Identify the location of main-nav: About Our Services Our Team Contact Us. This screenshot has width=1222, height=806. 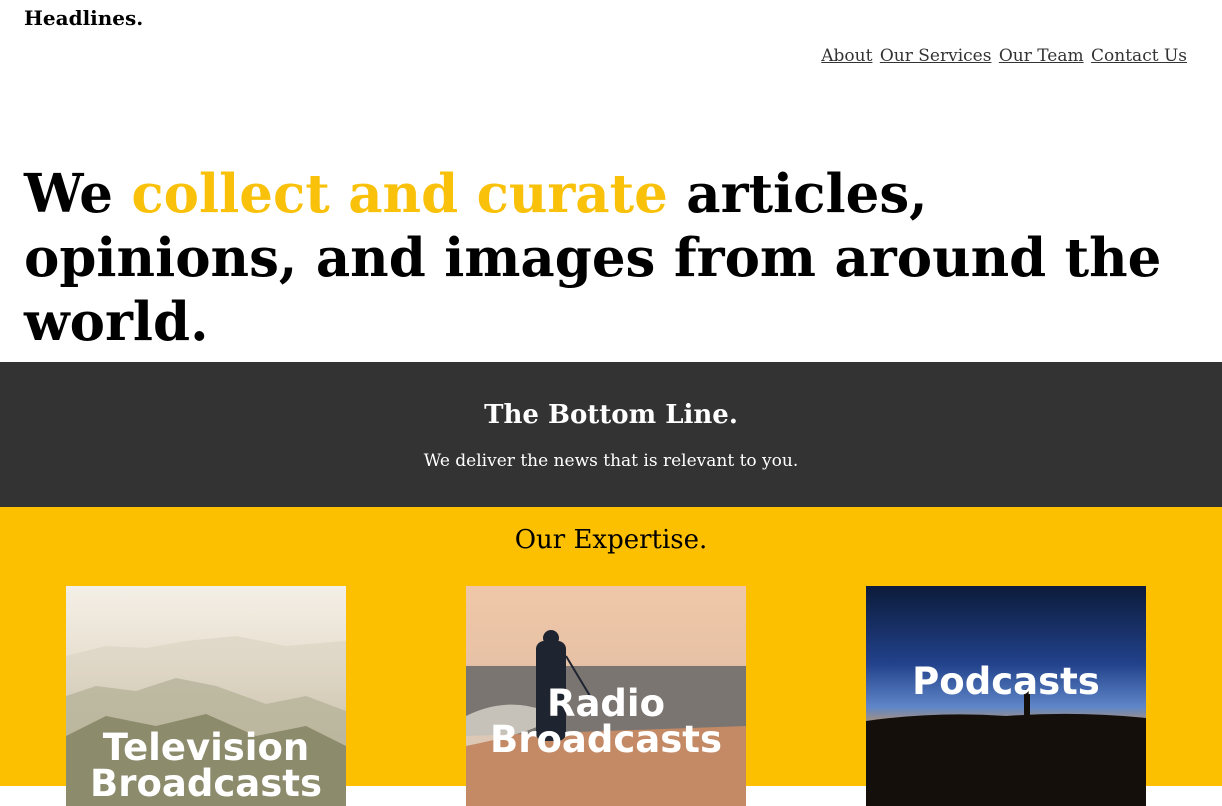
(1003, 56).